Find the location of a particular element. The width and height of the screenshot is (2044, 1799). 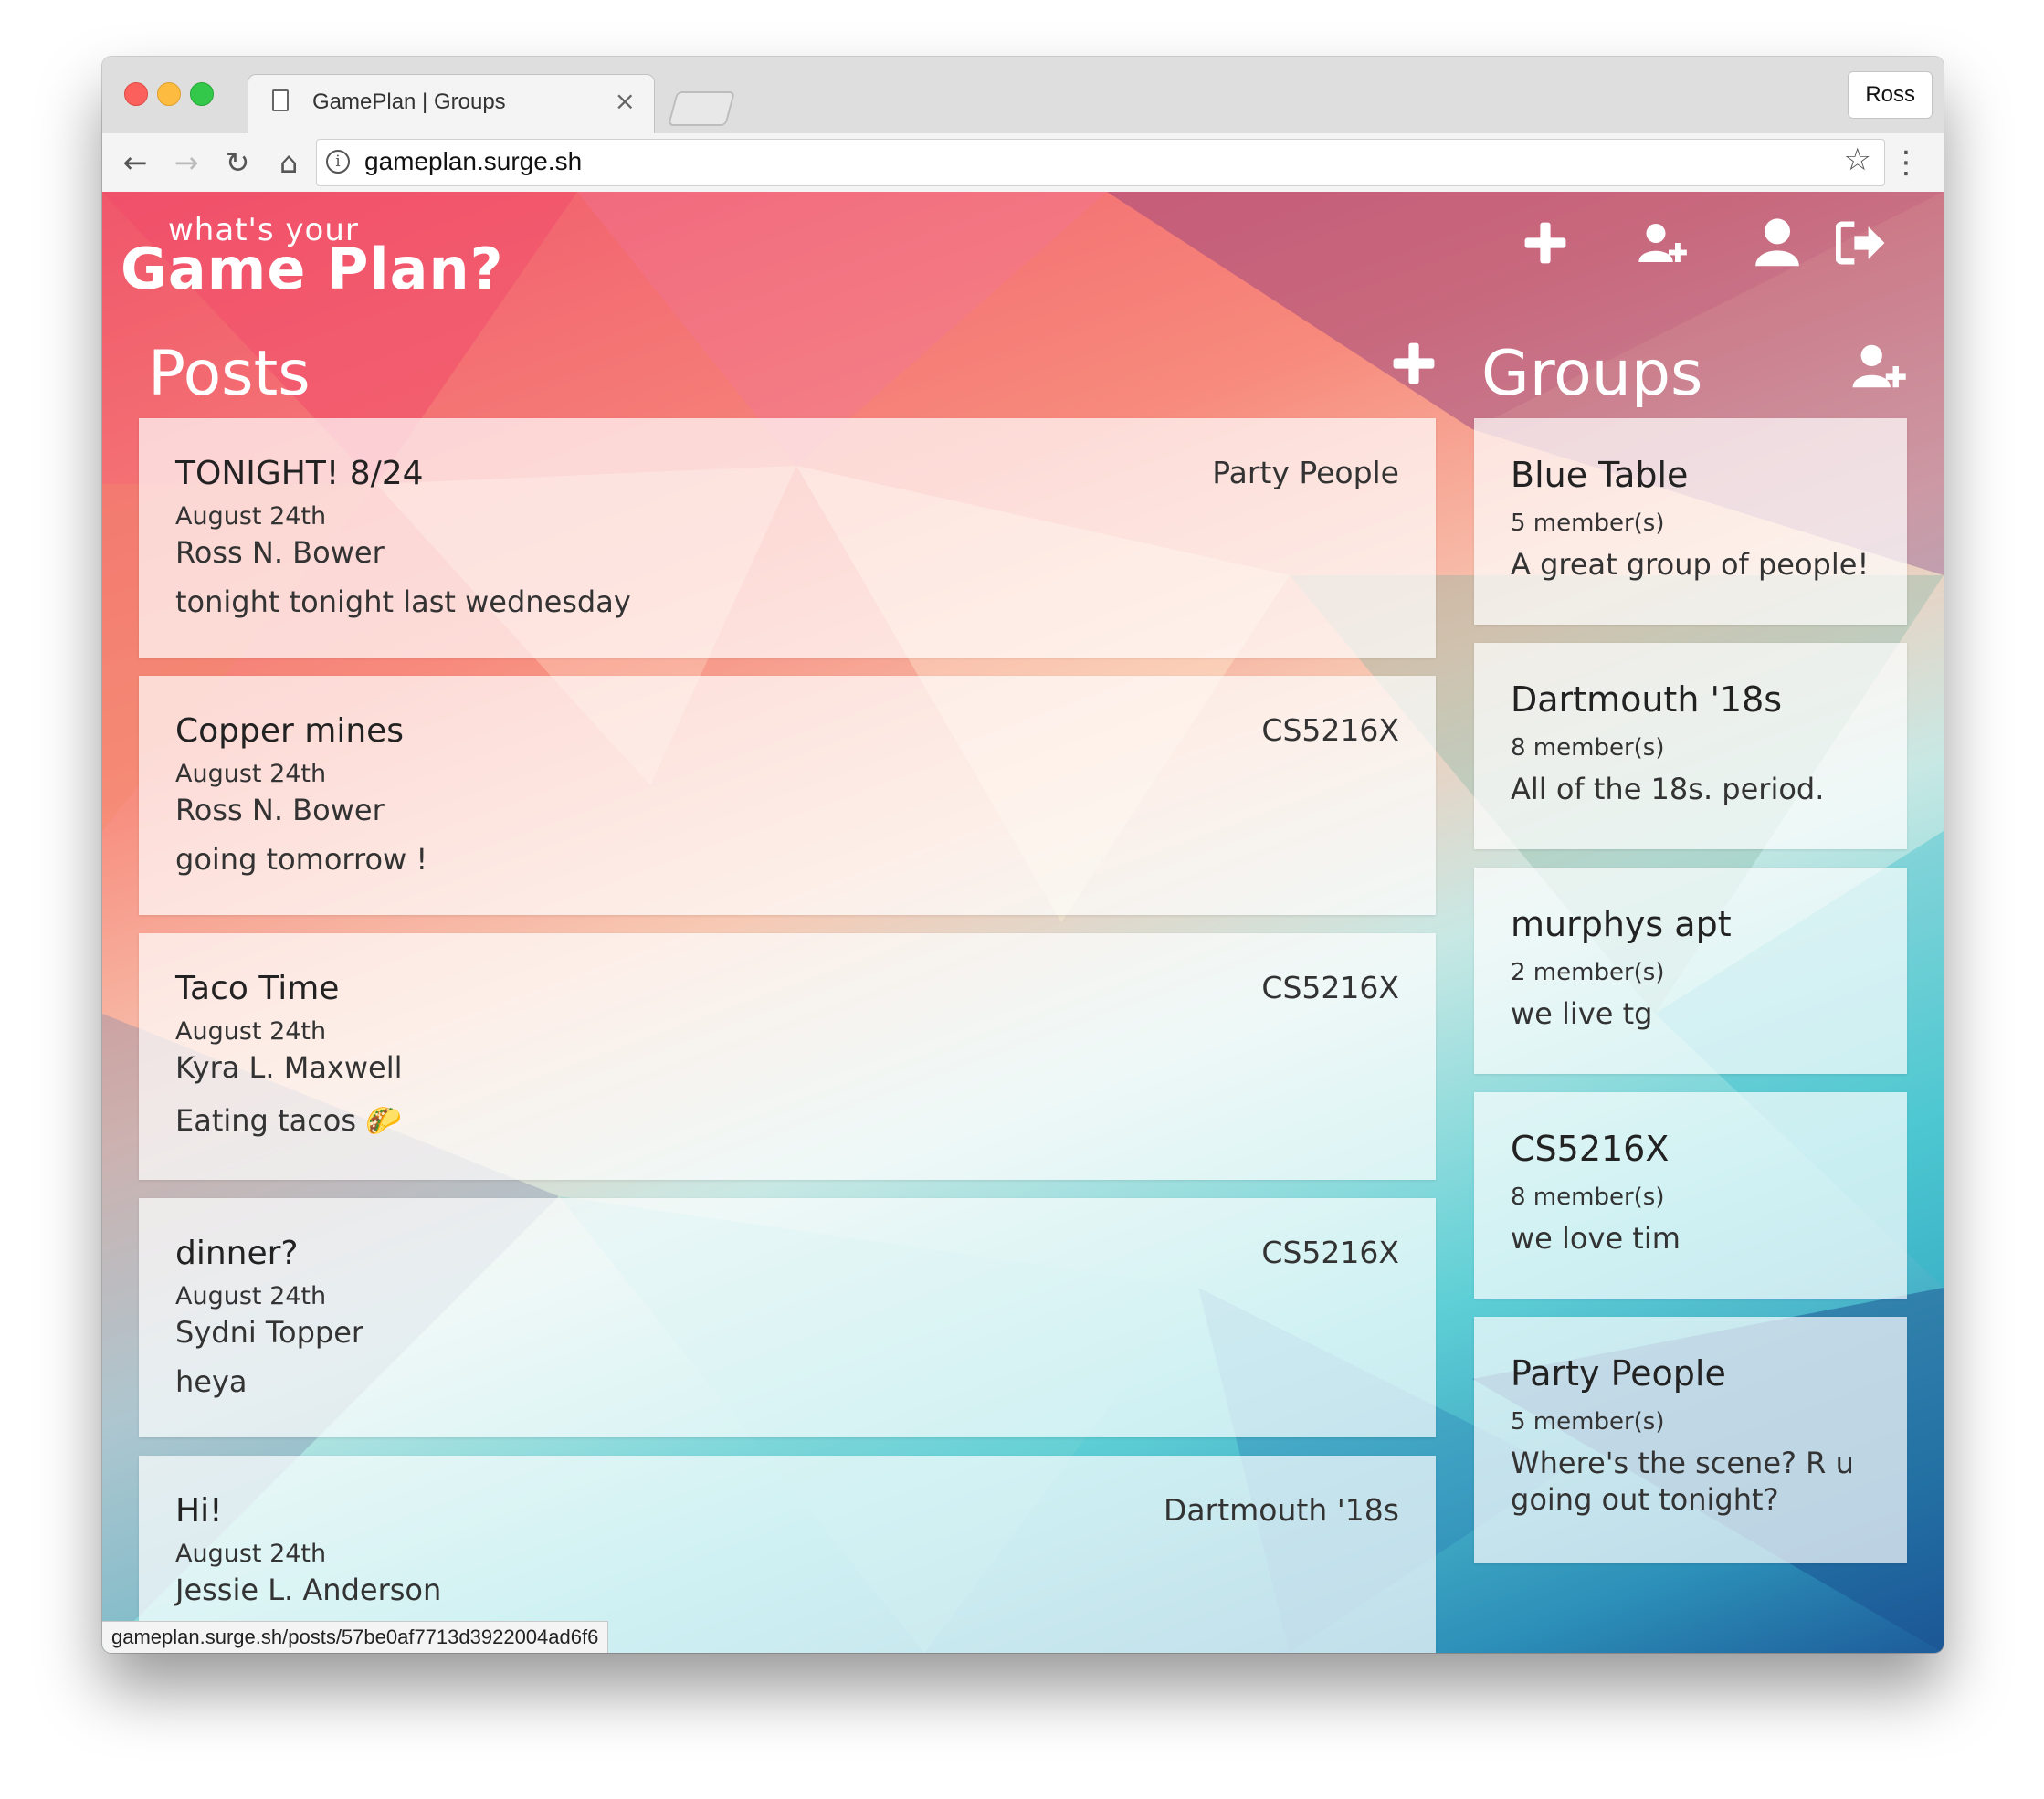

post-body: heya is located at coordinates (211, 1382).